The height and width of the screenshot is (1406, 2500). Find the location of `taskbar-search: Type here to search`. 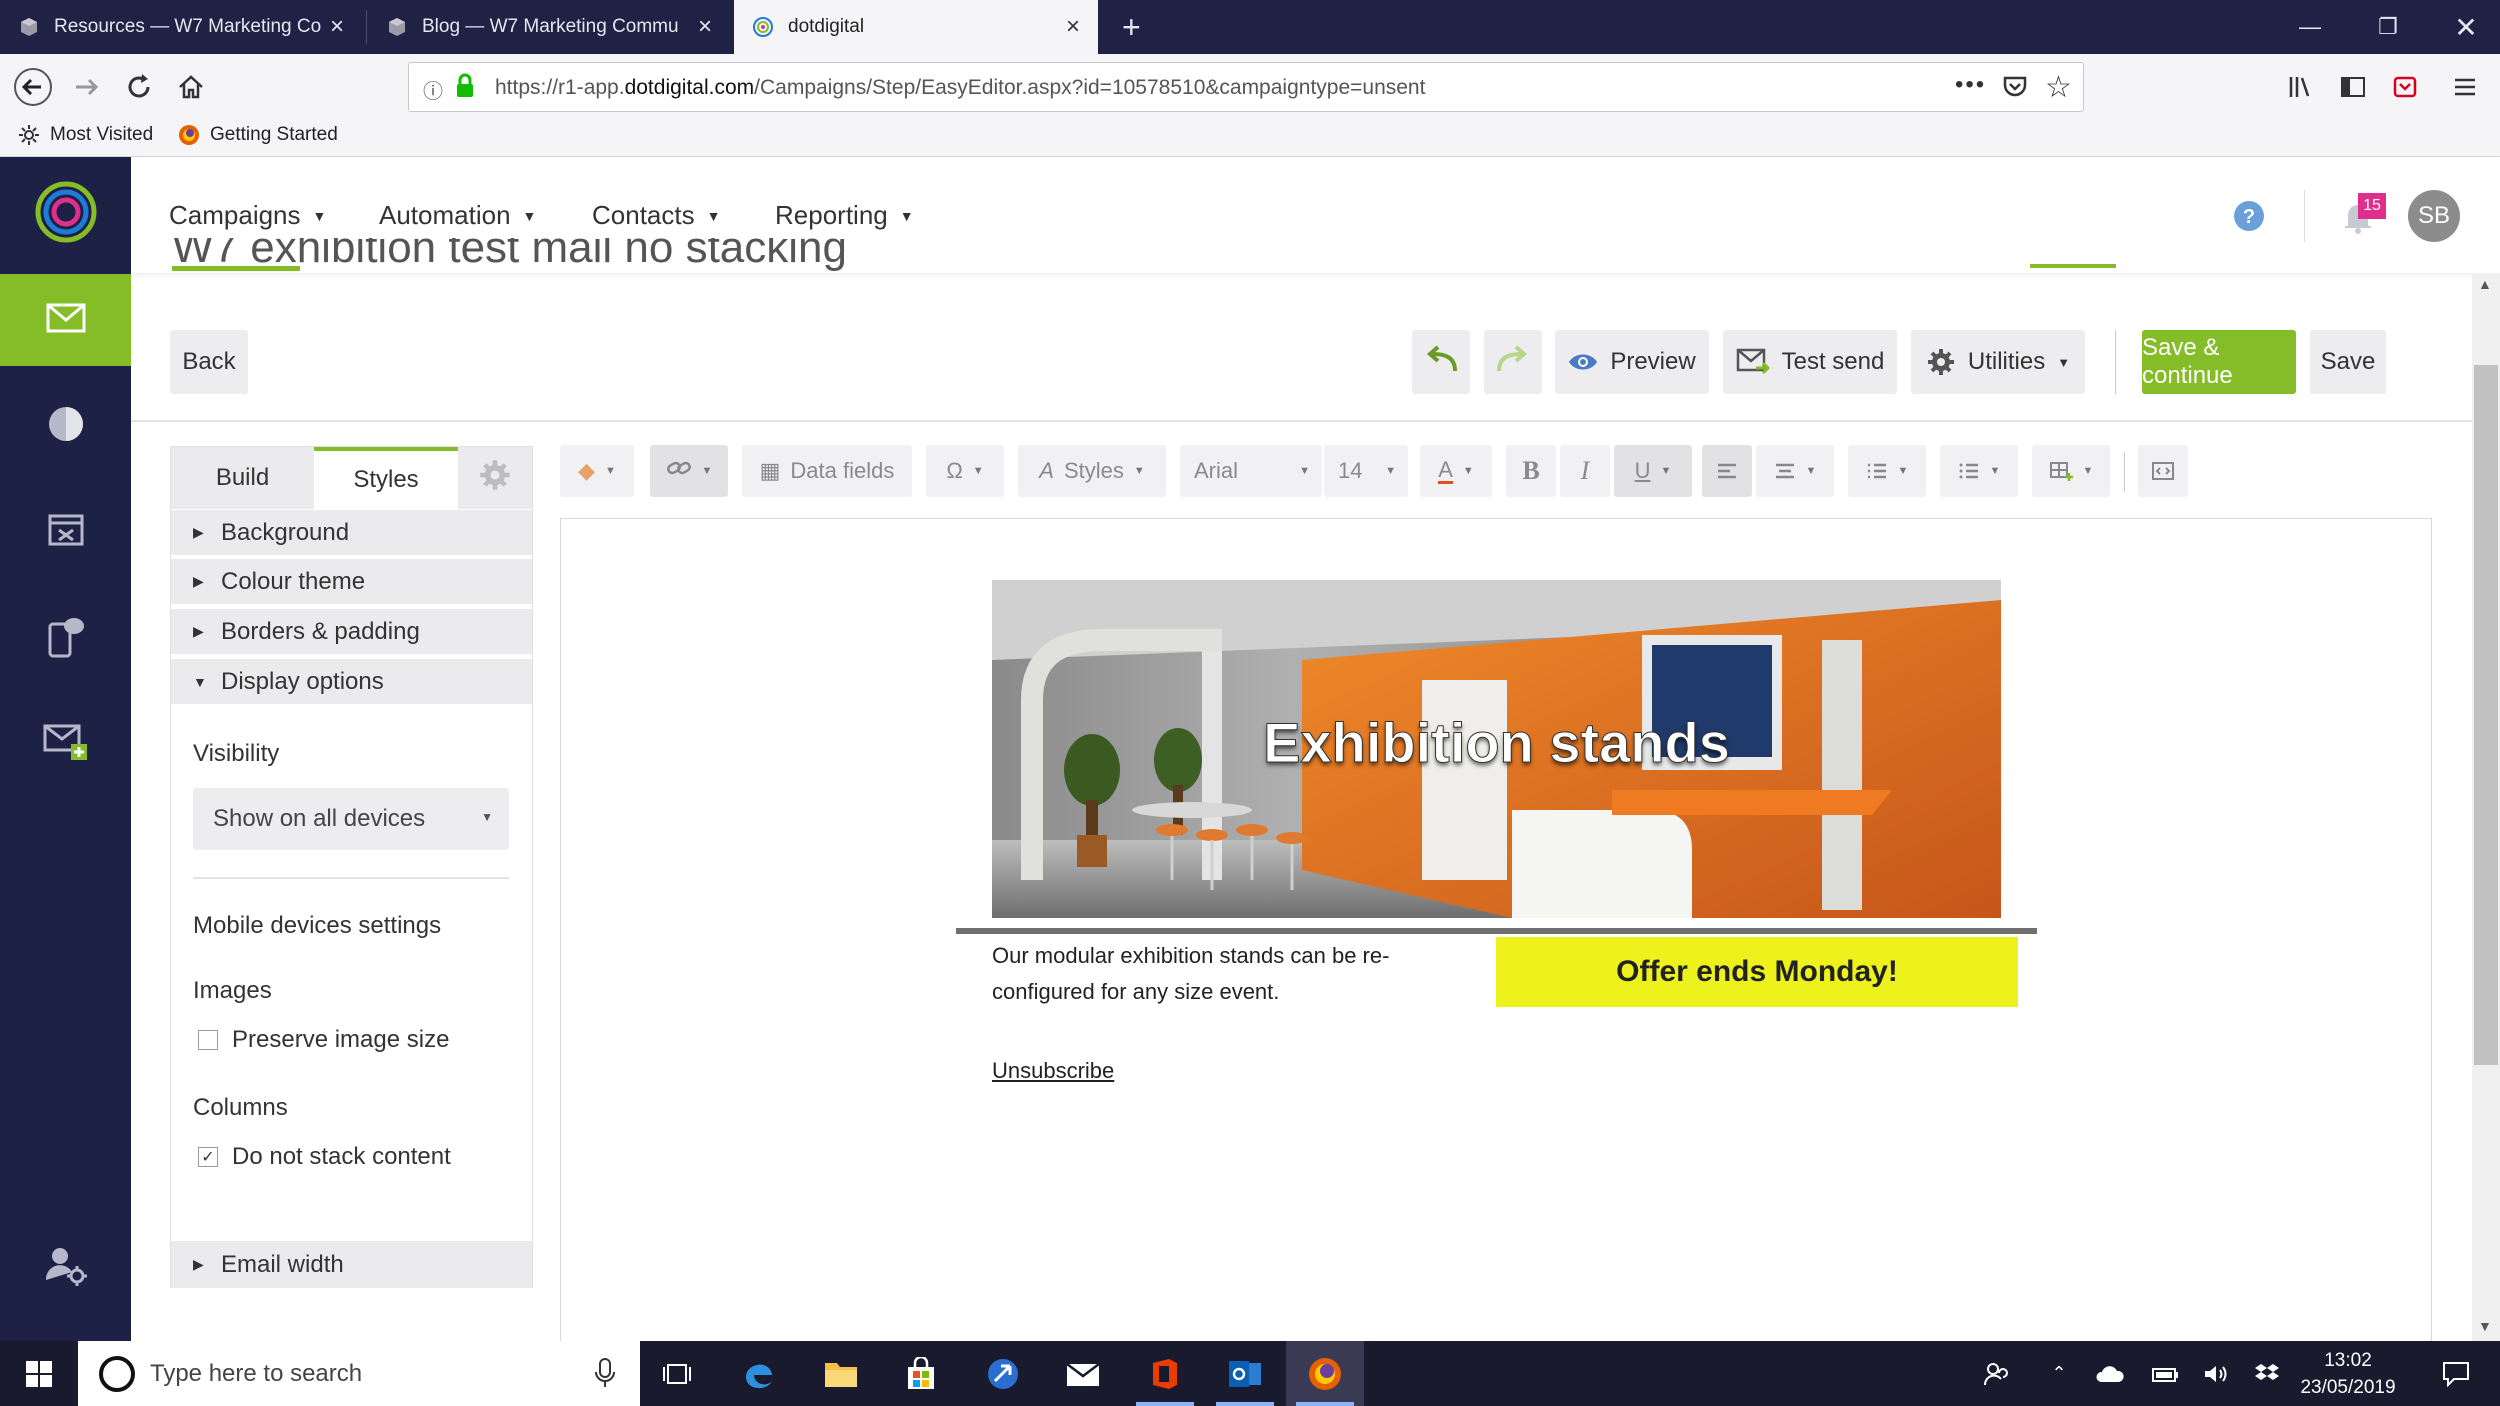

taskbar-search: Type here to search is located at coordinates (359, 1373).